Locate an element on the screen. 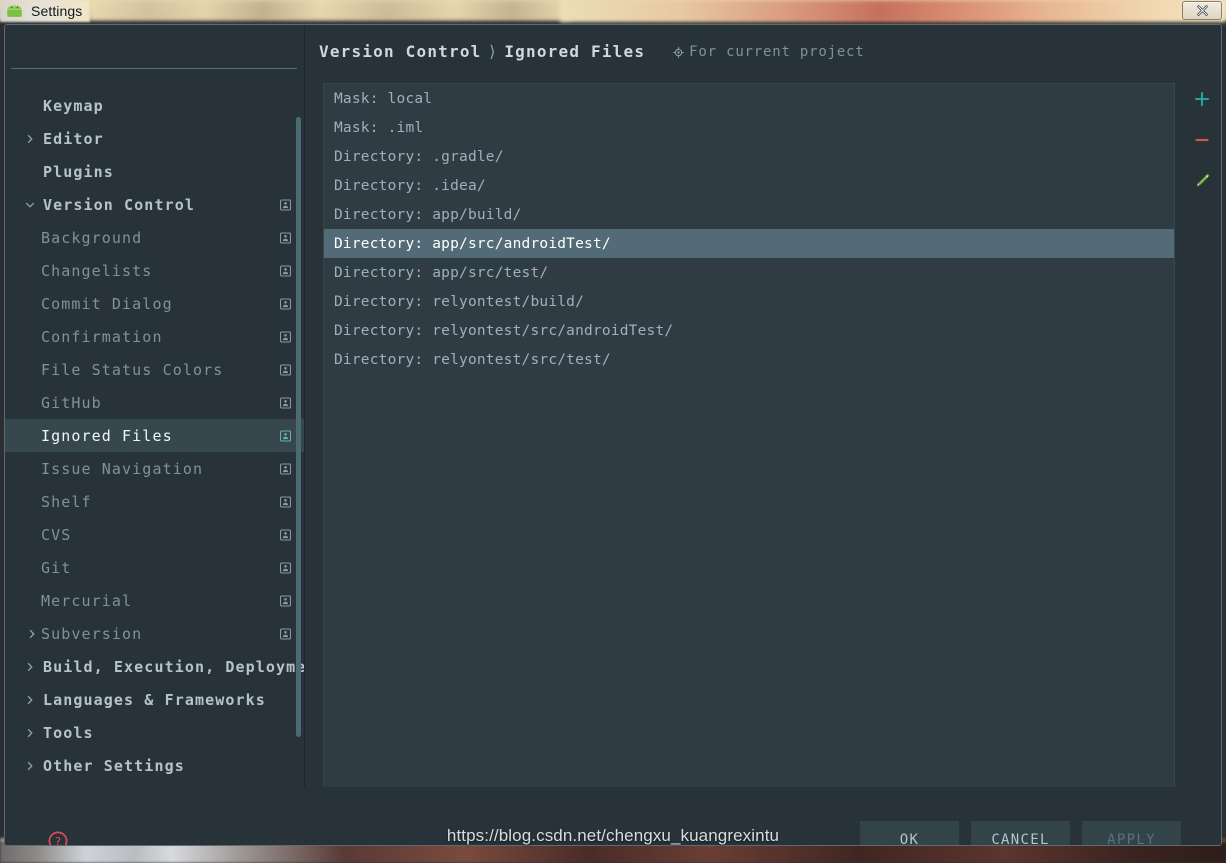 The width and height of the screenshot is (1226, 863). cancel-button: CANCEL is located at coordinates (1020, 833).